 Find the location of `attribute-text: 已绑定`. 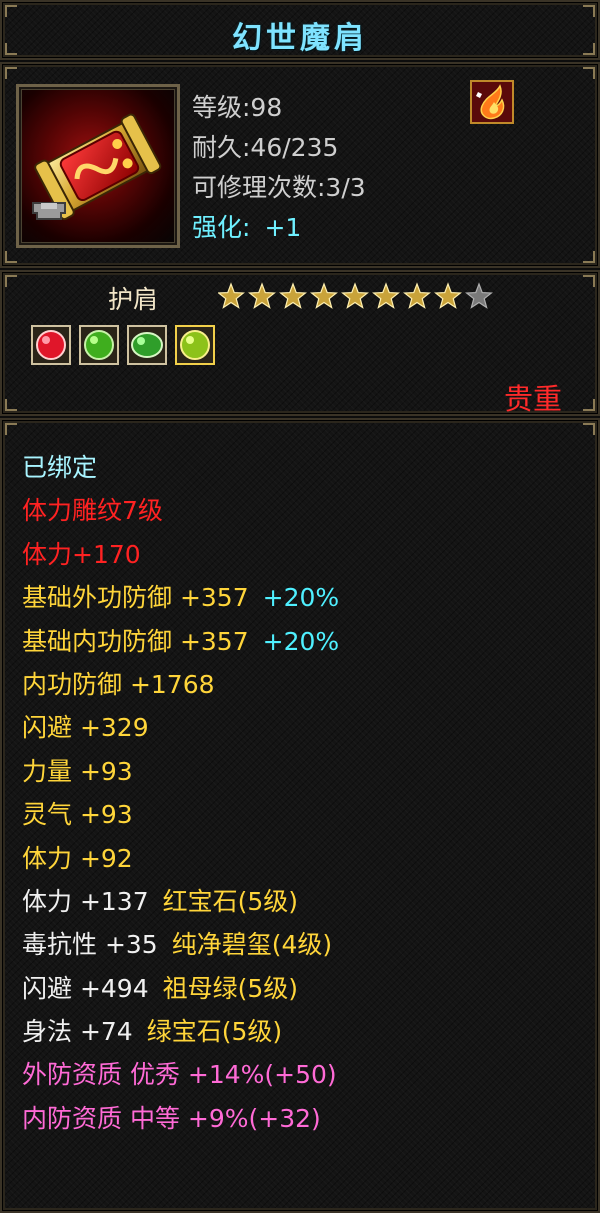

attribute-text: 已绑定 is located at coordinates (60, 467).